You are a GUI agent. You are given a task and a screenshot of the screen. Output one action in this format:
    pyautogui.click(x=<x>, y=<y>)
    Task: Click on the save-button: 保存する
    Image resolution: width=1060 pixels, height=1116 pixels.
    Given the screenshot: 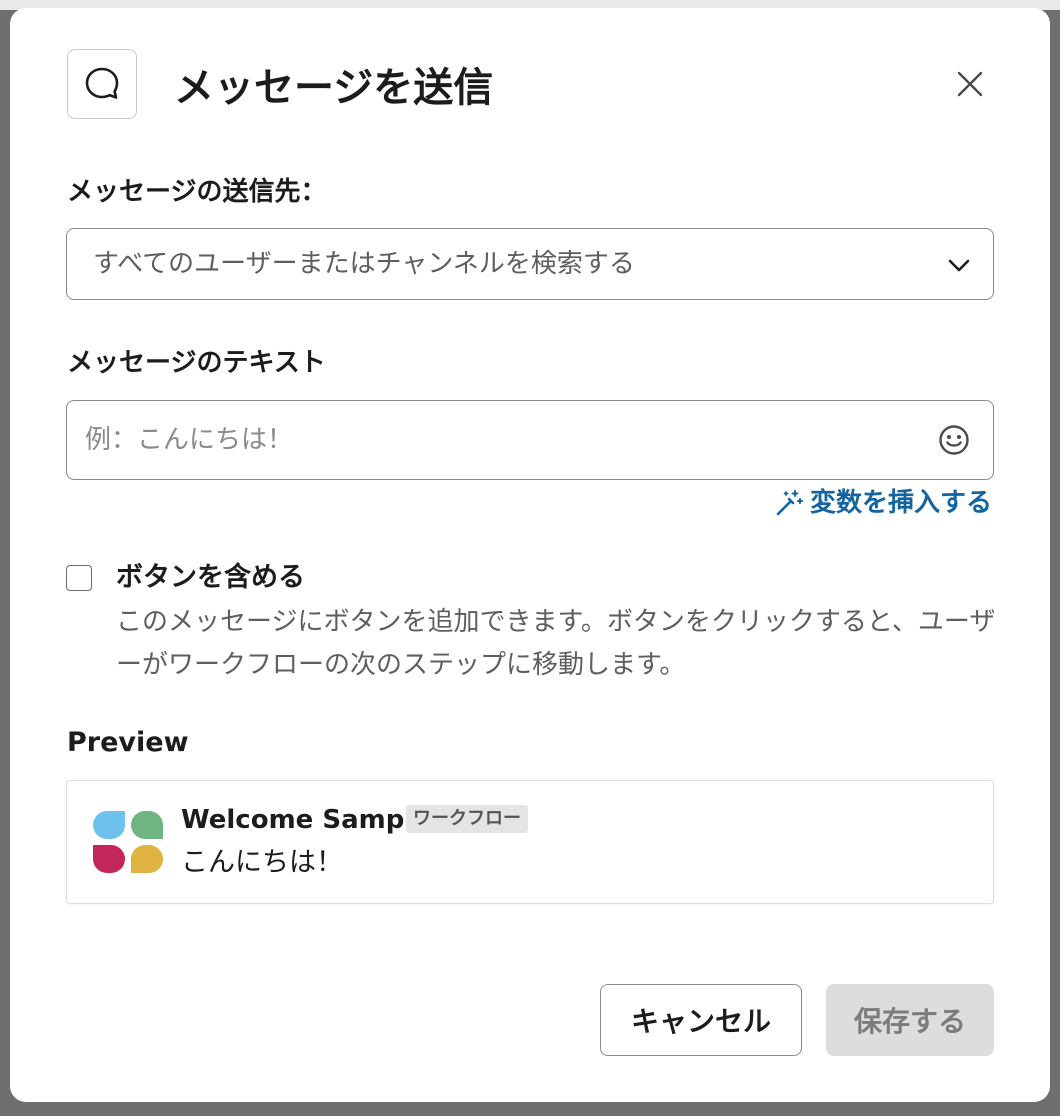 What is the action you would take?
    pyautogui.click(x=910, y=1020)
    